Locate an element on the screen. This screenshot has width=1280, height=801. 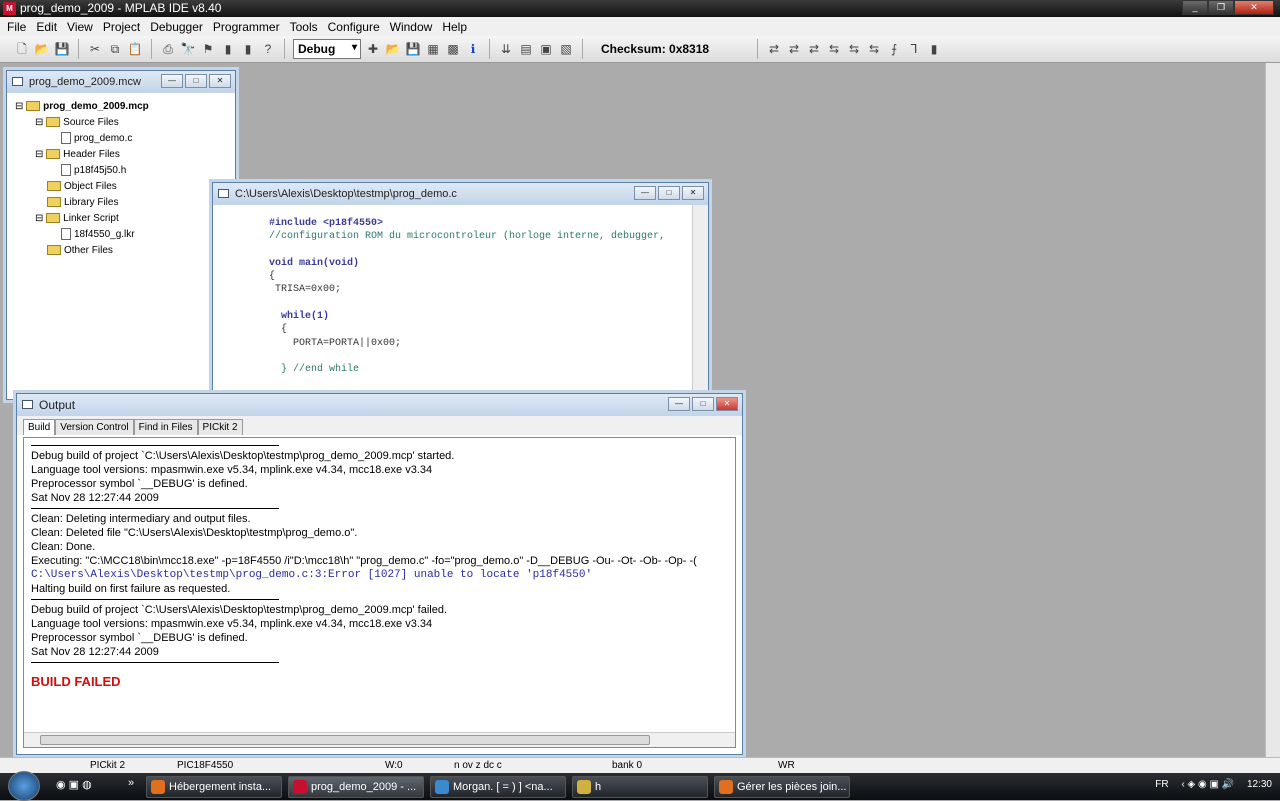
build-result: BUILD FAILED is located at coordinates (76, 681).